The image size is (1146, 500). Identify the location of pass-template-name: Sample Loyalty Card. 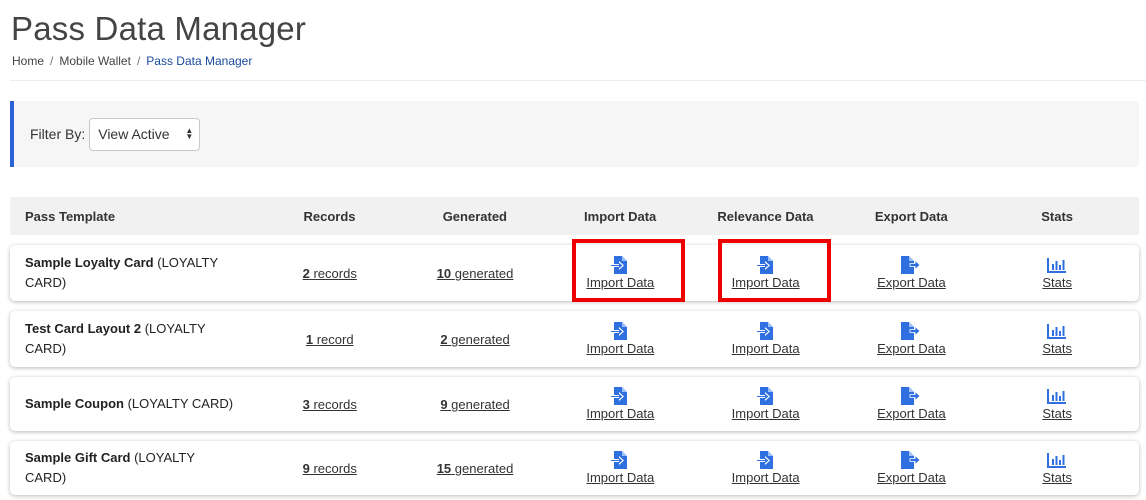
(89, 262).